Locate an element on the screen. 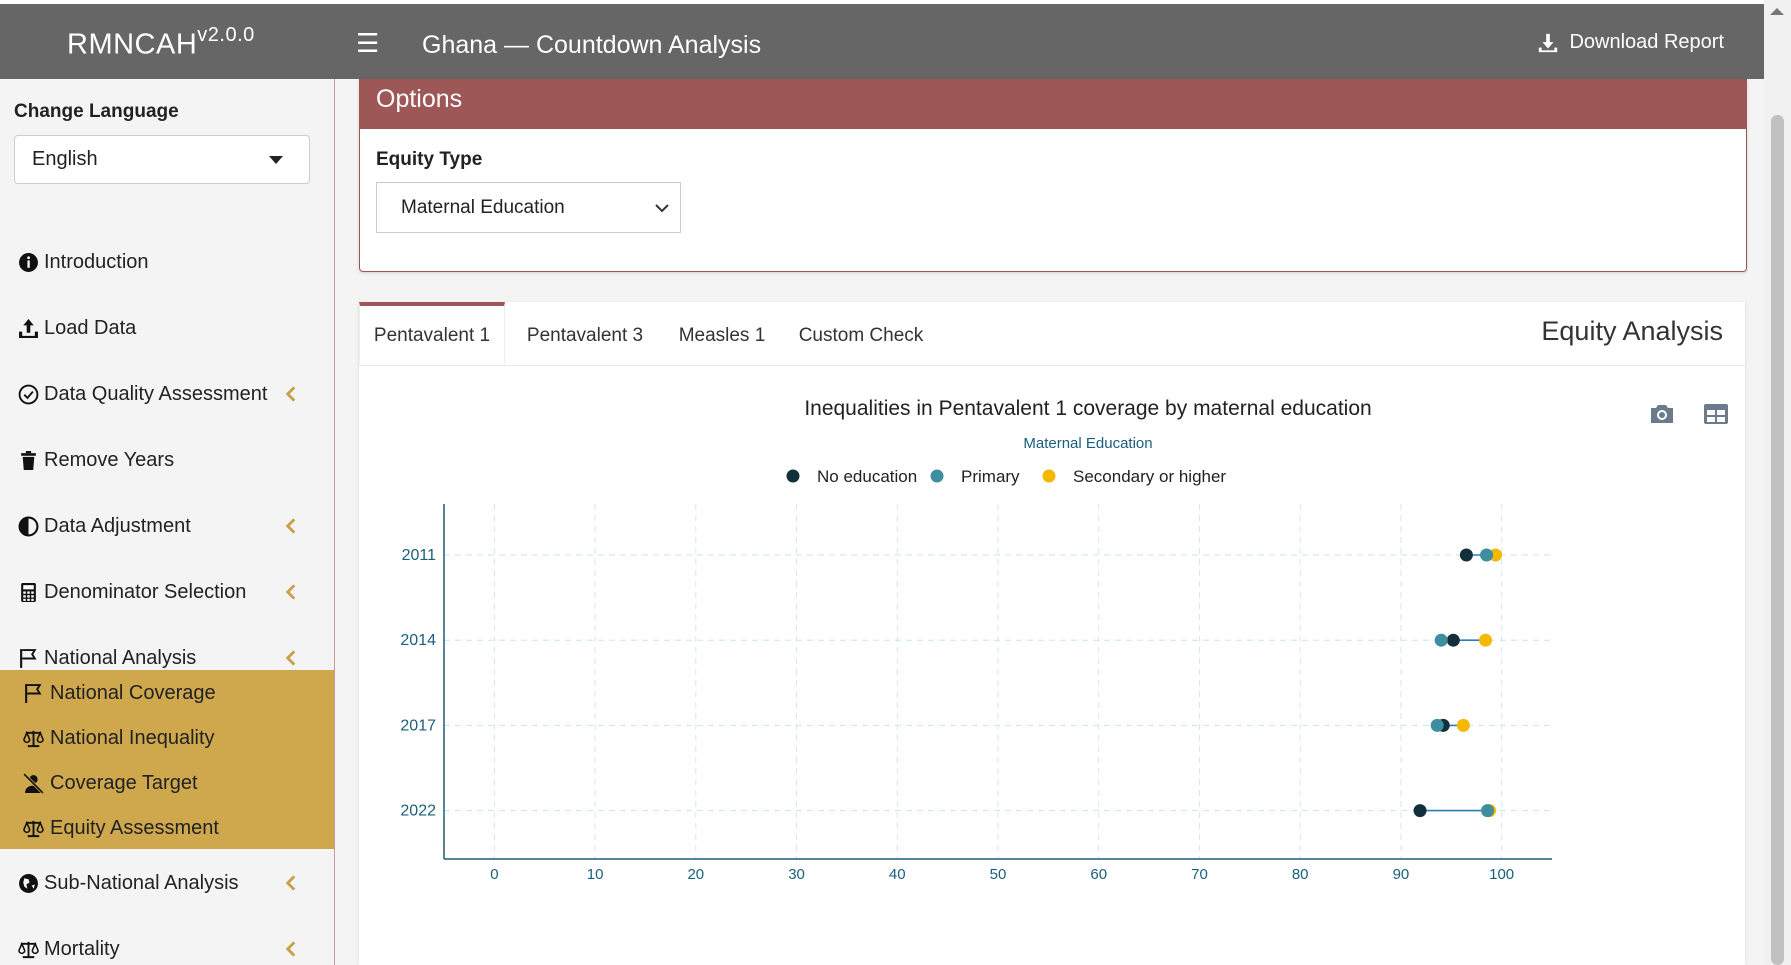  legend-label: Secondary or higher is located at coordinates (1149, 476).